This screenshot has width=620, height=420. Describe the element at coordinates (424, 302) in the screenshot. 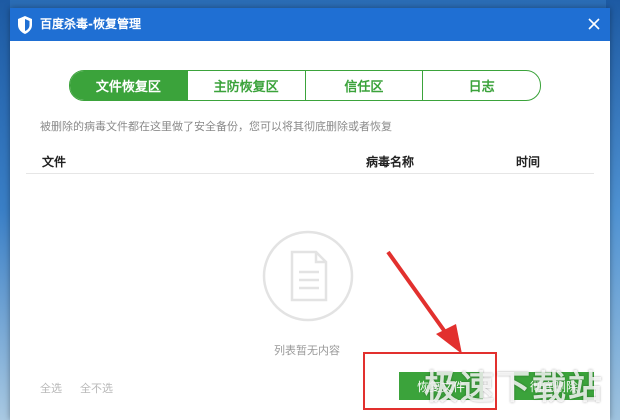

I see `annotation-arrow-icon` at that location.